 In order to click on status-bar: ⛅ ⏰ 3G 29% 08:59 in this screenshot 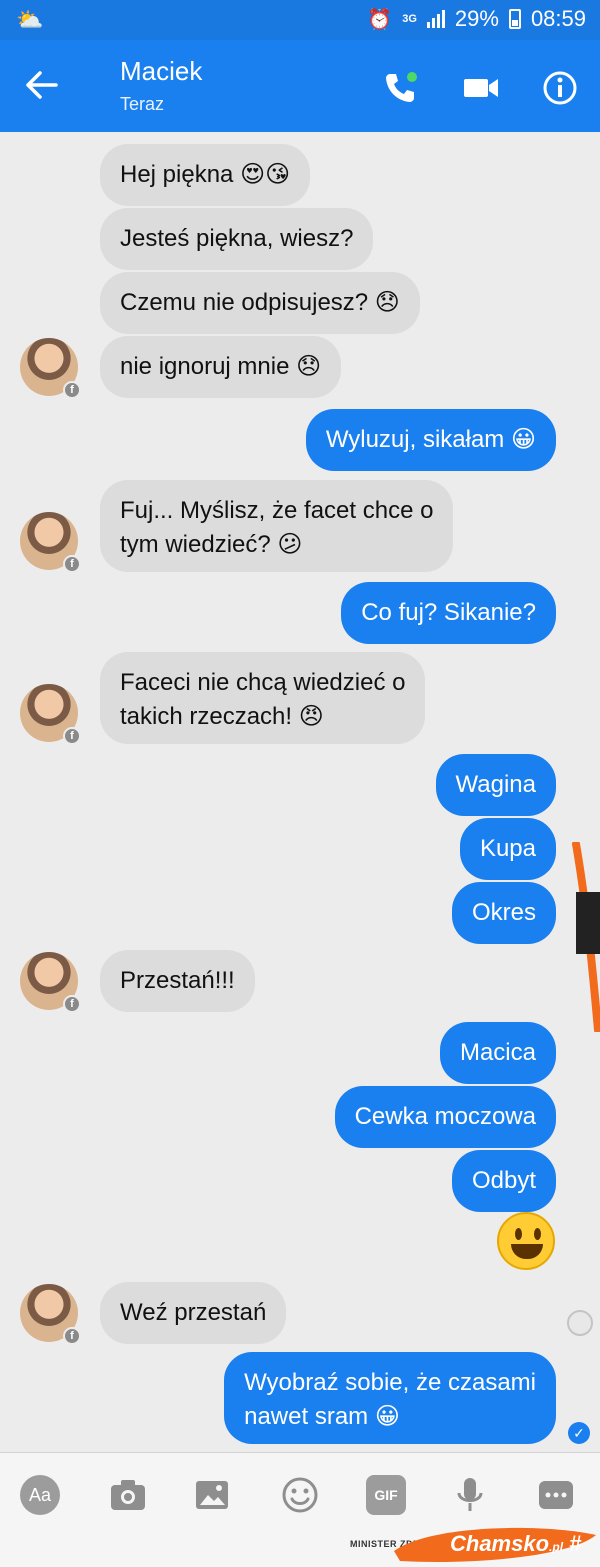, I will do `click(300, 20)`.